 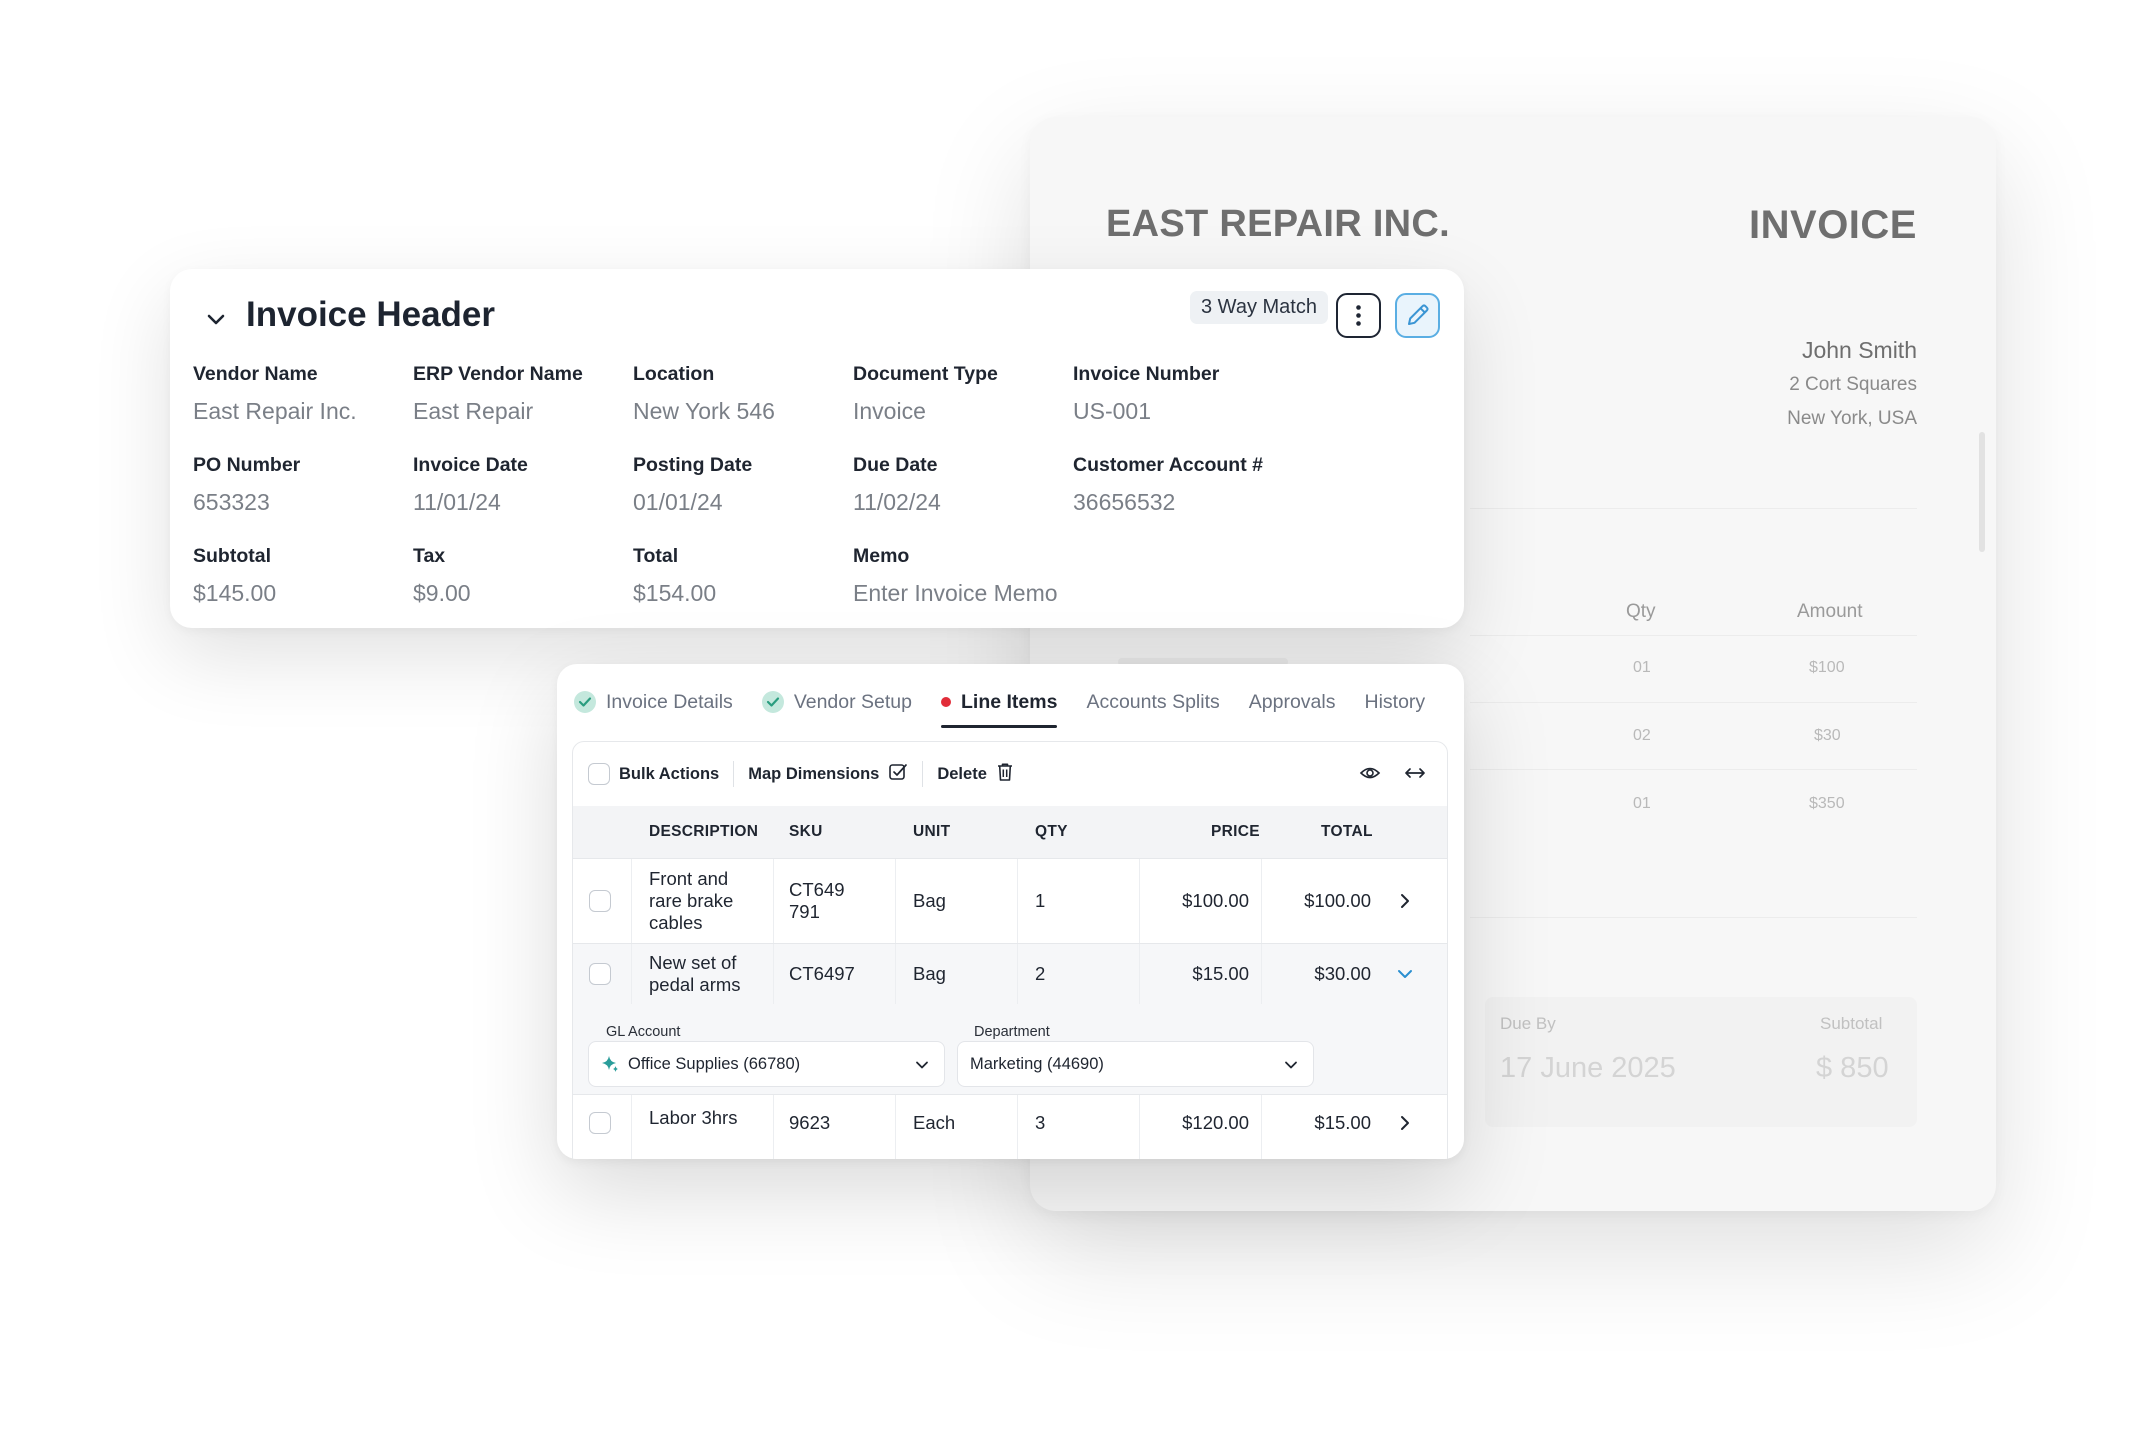 I want to click on column-header-description: DESCRIPTION, so click(x=704, y=831).